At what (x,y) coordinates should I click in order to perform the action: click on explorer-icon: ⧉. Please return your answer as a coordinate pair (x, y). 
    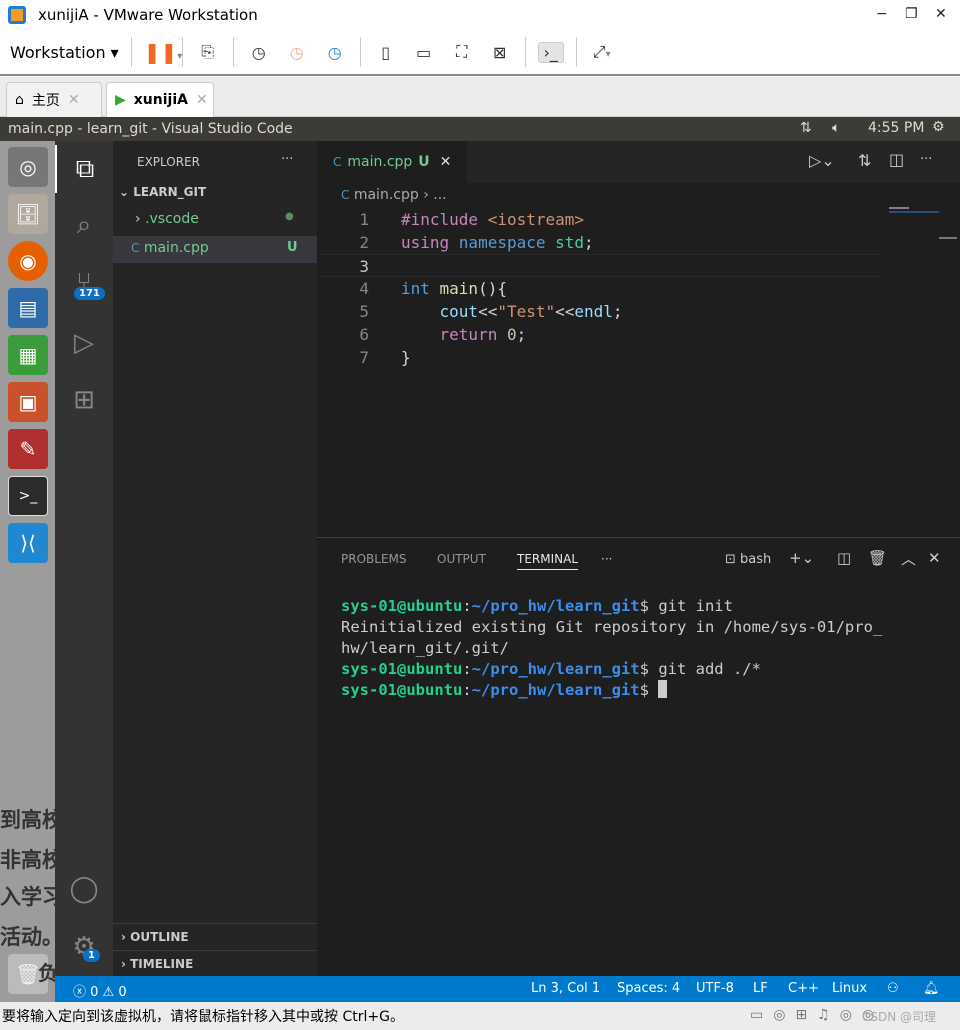
    Looking at the image, I should click on (84, 169).